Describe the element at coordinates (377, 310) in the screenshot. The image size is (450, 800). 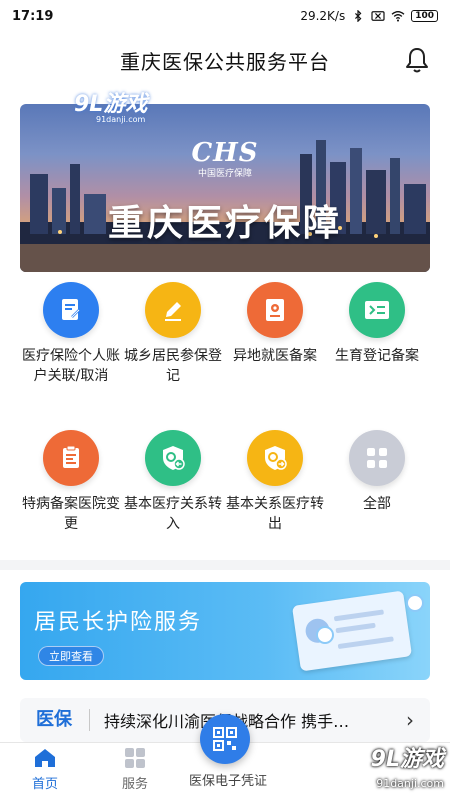
I see `id-card-icon` at that location.